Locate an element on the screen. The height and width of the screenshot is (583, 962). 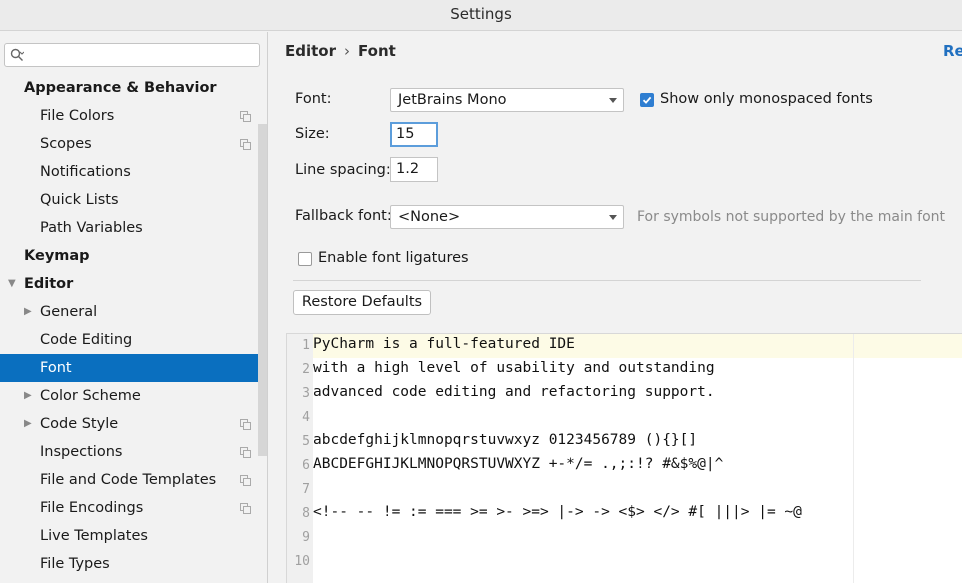
size-label: Size: is located at coordinates (312, 134).